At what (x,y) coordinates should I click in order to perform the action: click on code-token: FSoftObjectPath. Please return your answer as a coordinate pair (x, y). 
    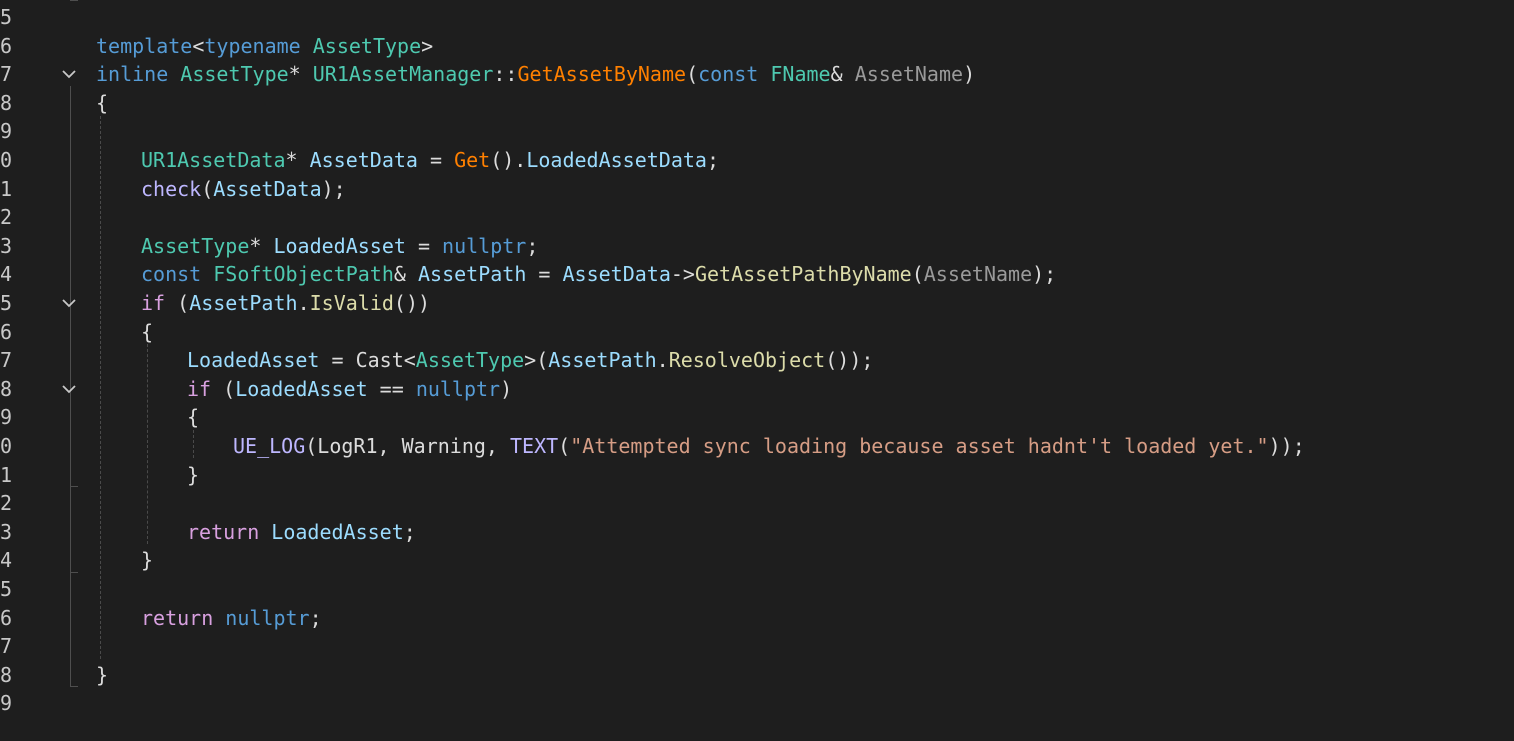
    Looking at the image, I should click on (303, 274).